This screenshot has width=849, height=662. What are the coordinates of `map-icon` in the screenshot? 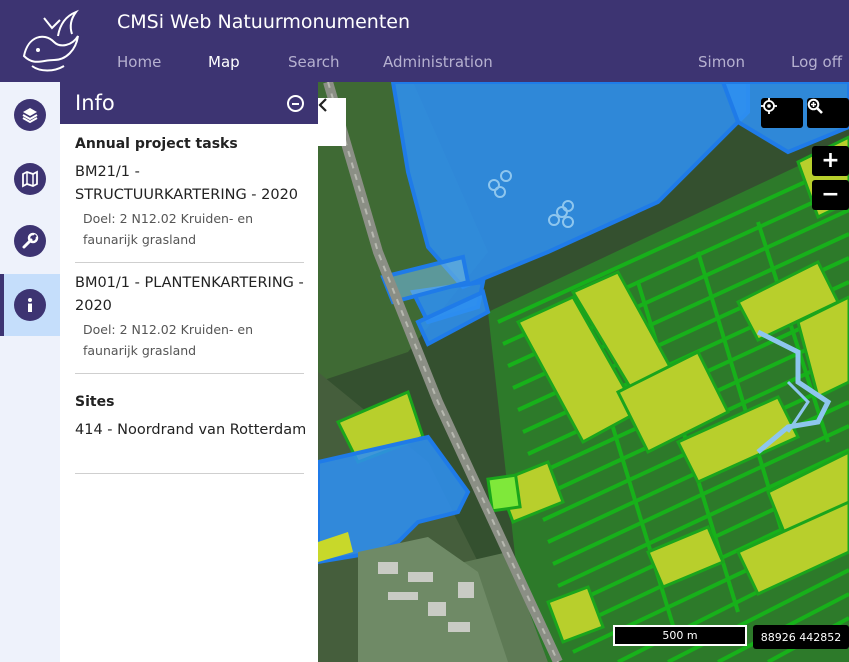 It's located at (30, 179).